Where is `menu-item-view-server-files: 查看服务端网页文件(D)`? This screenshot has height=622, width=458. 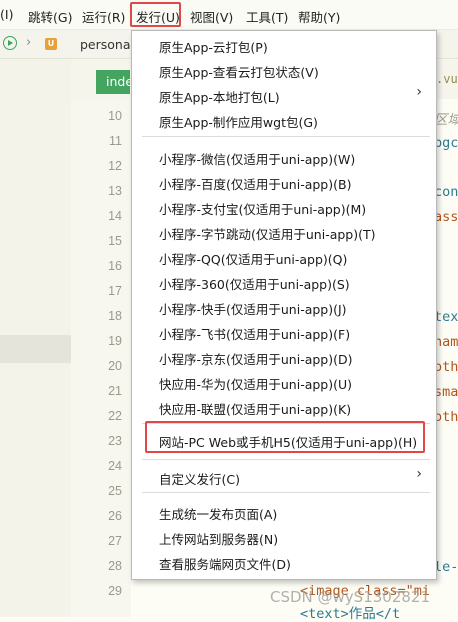 menu-item-view-server-files: 查看服务端网页文件(D) is located at coordinates (225, 563).